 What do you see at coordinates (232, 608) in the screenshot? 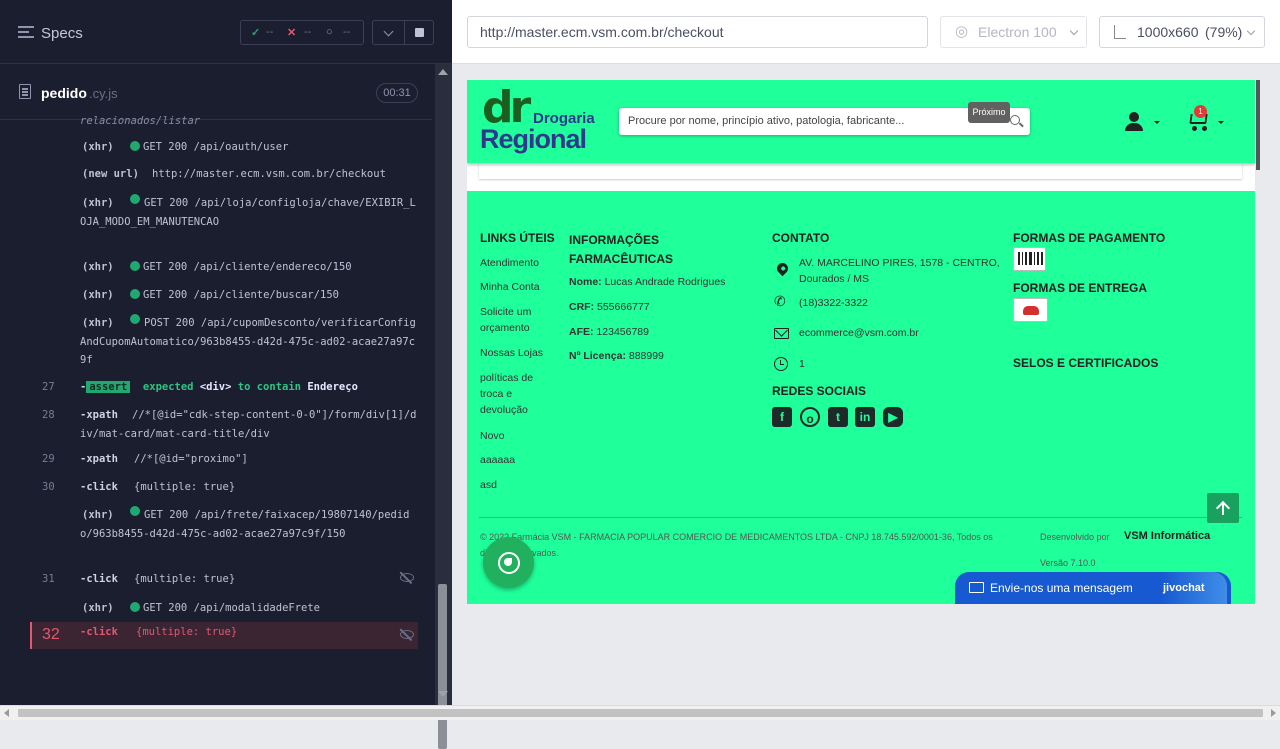
I see `xhr-text: GET 200 /api/modalidadeFrete` at bounding box center [232, 608].